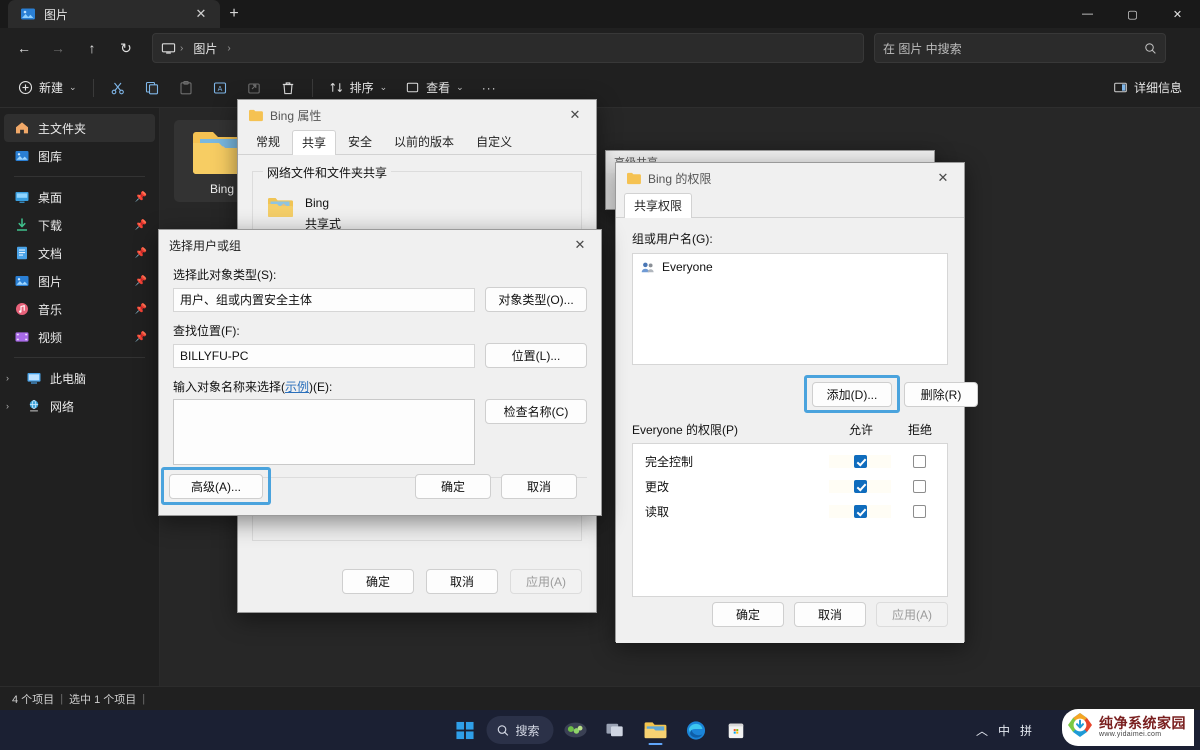  I want to click on breadcrumb-item-pictures: 图片, so click(205, 48).